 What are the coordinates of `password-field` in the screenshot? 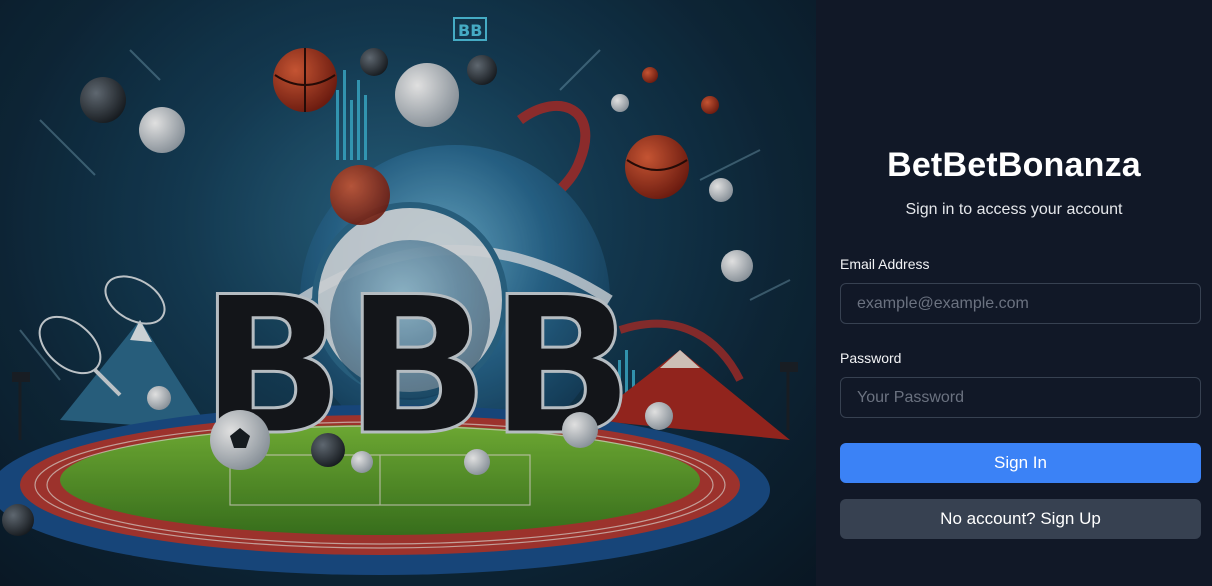 It's located at (1020, 397).